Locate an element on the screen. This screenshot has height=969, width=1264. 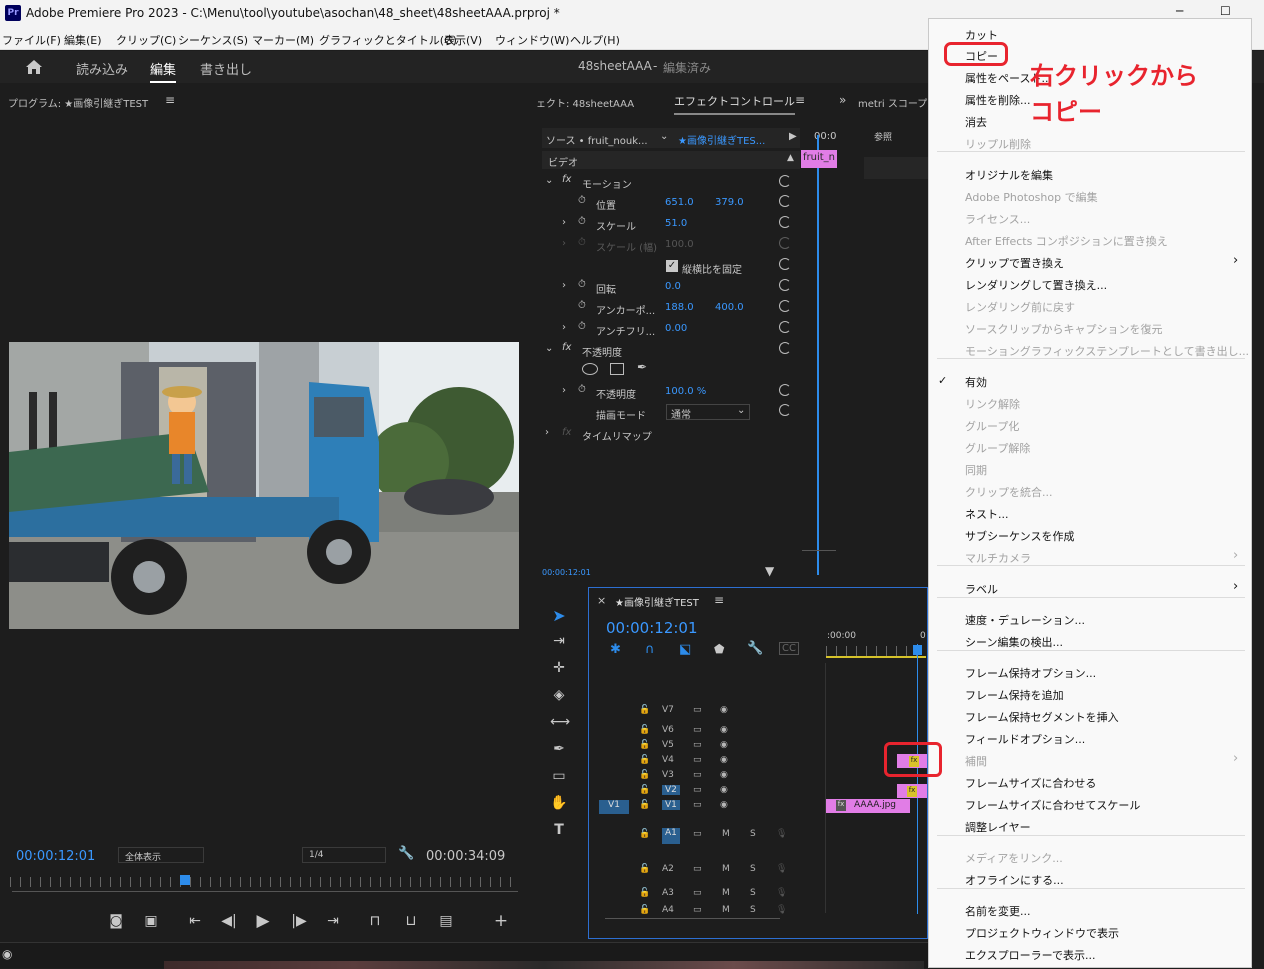
rotation-value: 0.0 is located at coordinates (673, 286).